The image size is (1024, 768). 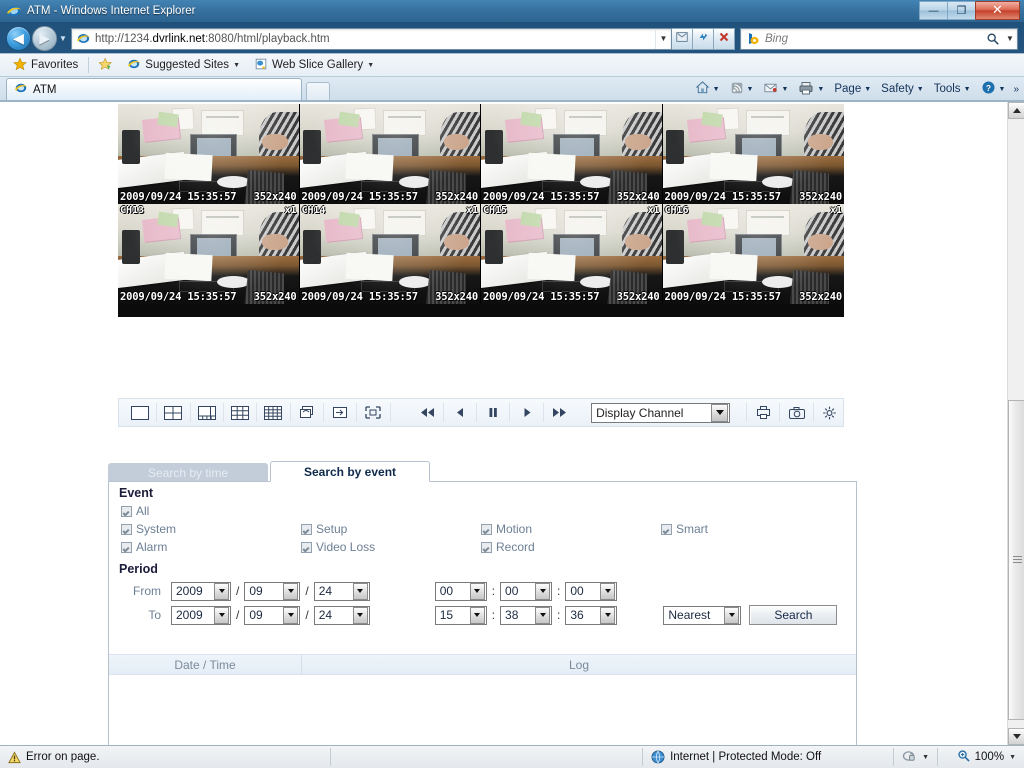 I want to click on suggested-sites-button: Suggested Sites ▼, so click(x=183, y=65).